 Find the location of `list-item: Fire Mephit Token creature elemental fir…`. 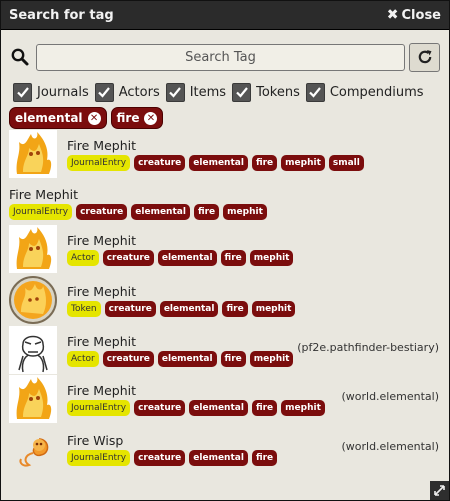

list-item: Fire Mephit Token creature elemental fir… is located at coordinates (225, 301).